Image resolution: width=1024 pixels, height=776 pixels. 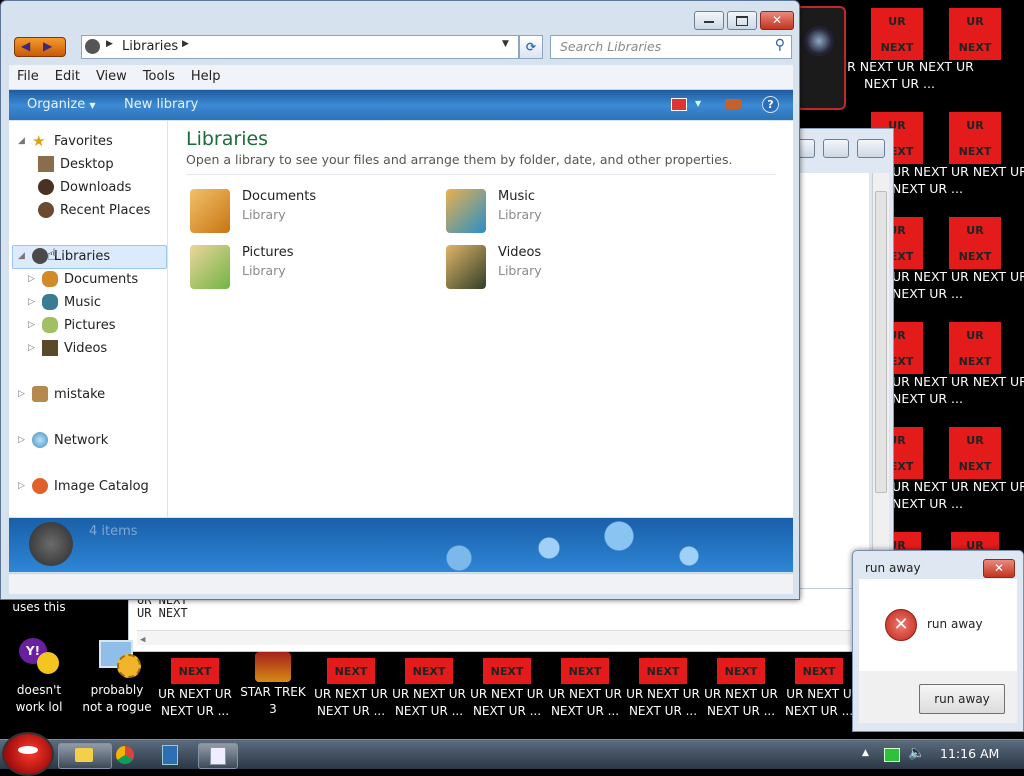 I want to click on yahoo-messenger-icon: Y!, so click(x=39, y=658).